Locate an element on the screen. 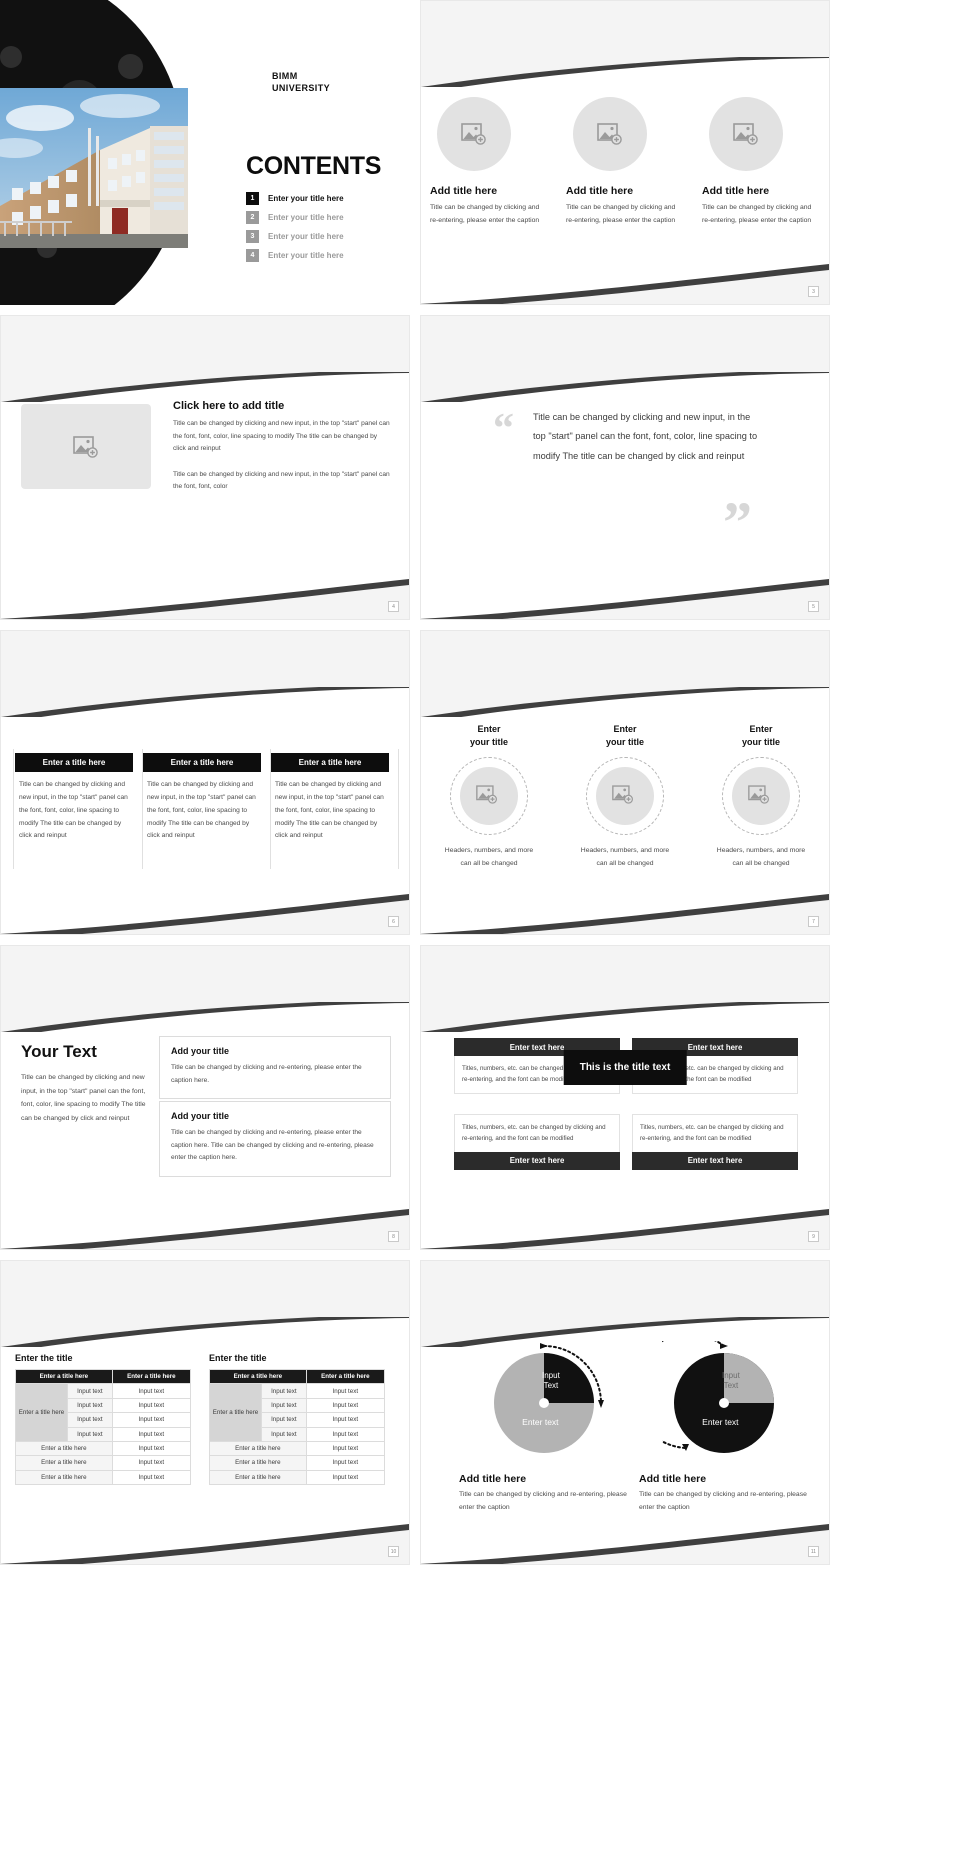 The image size is (960, 1850). divider is located at coordinates (398, 809).